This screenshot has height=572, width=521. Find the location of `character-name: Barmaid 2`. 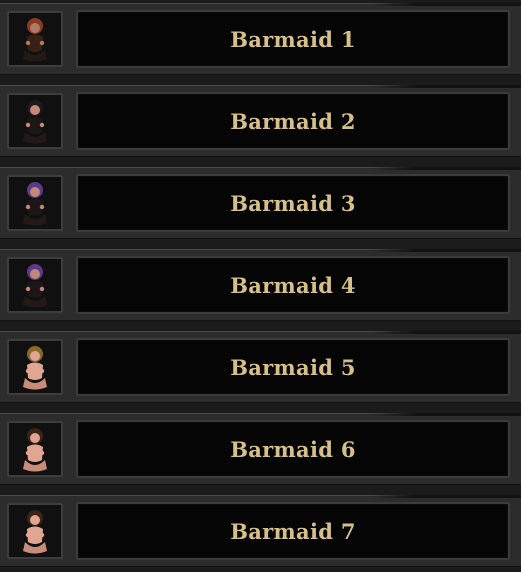

character-name: Barmaid 2 is located at coordinates (293, 121).